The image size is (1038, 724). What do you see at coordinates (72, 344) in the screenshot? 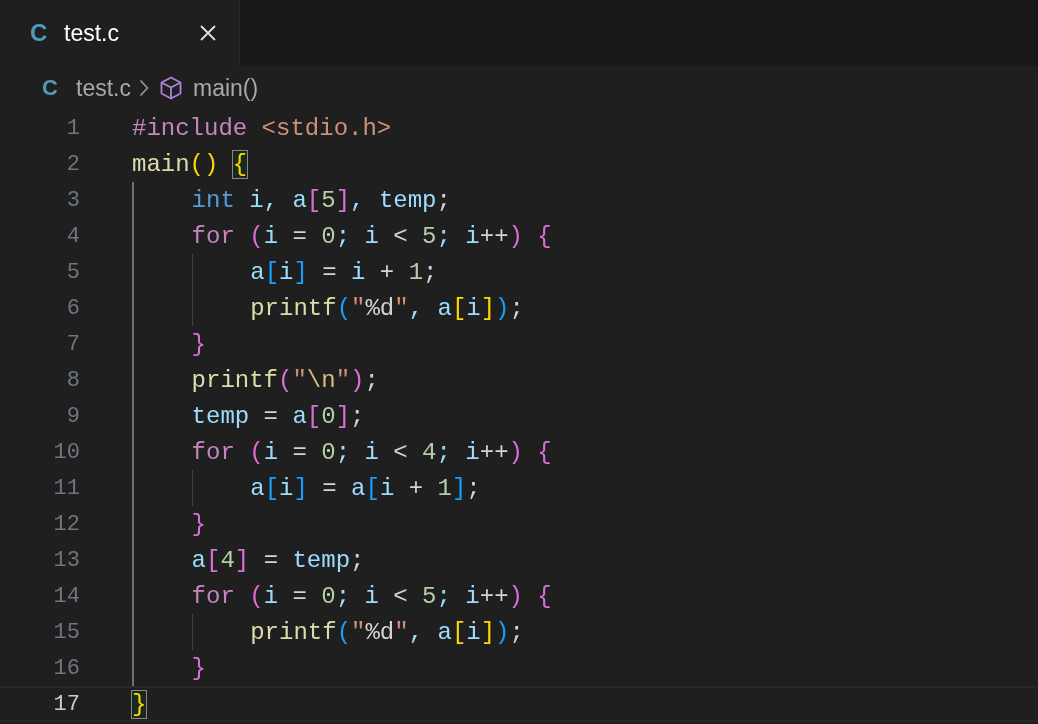
I see `line-number: 7` at bounding box center [72, 344].